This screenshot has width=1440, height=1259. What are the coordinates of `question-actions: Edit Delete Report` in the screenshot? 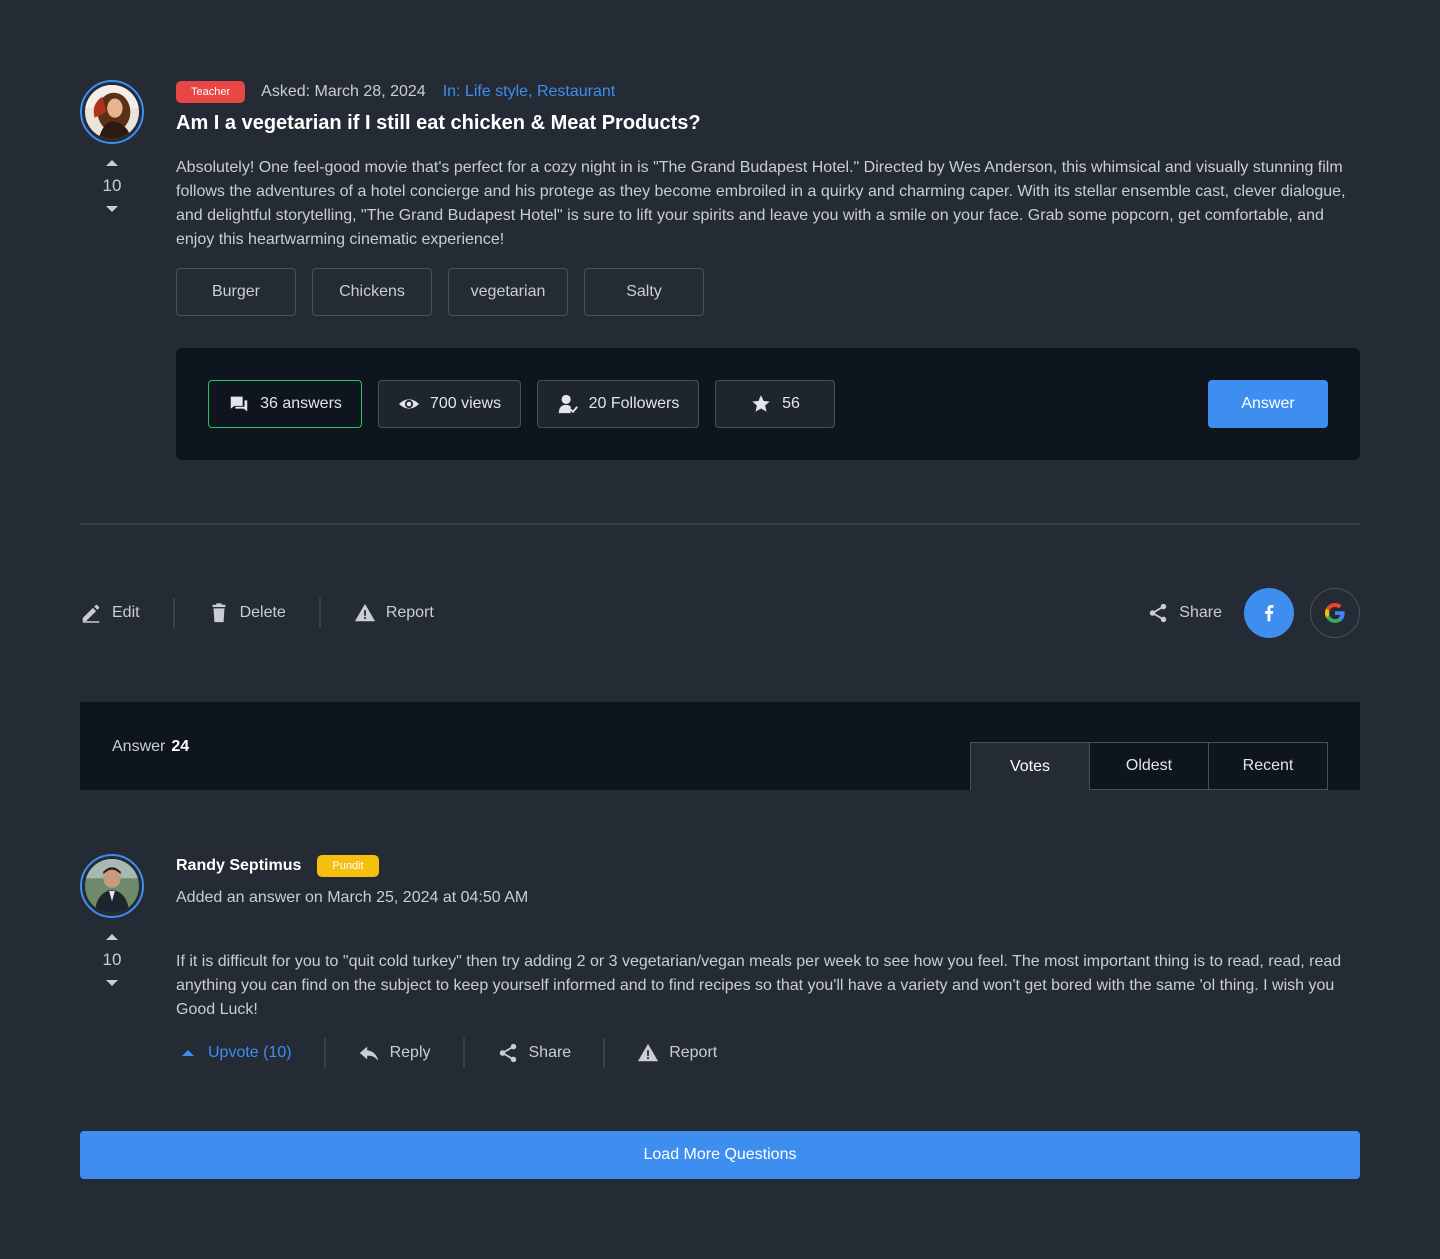 It's located at (257, 613).